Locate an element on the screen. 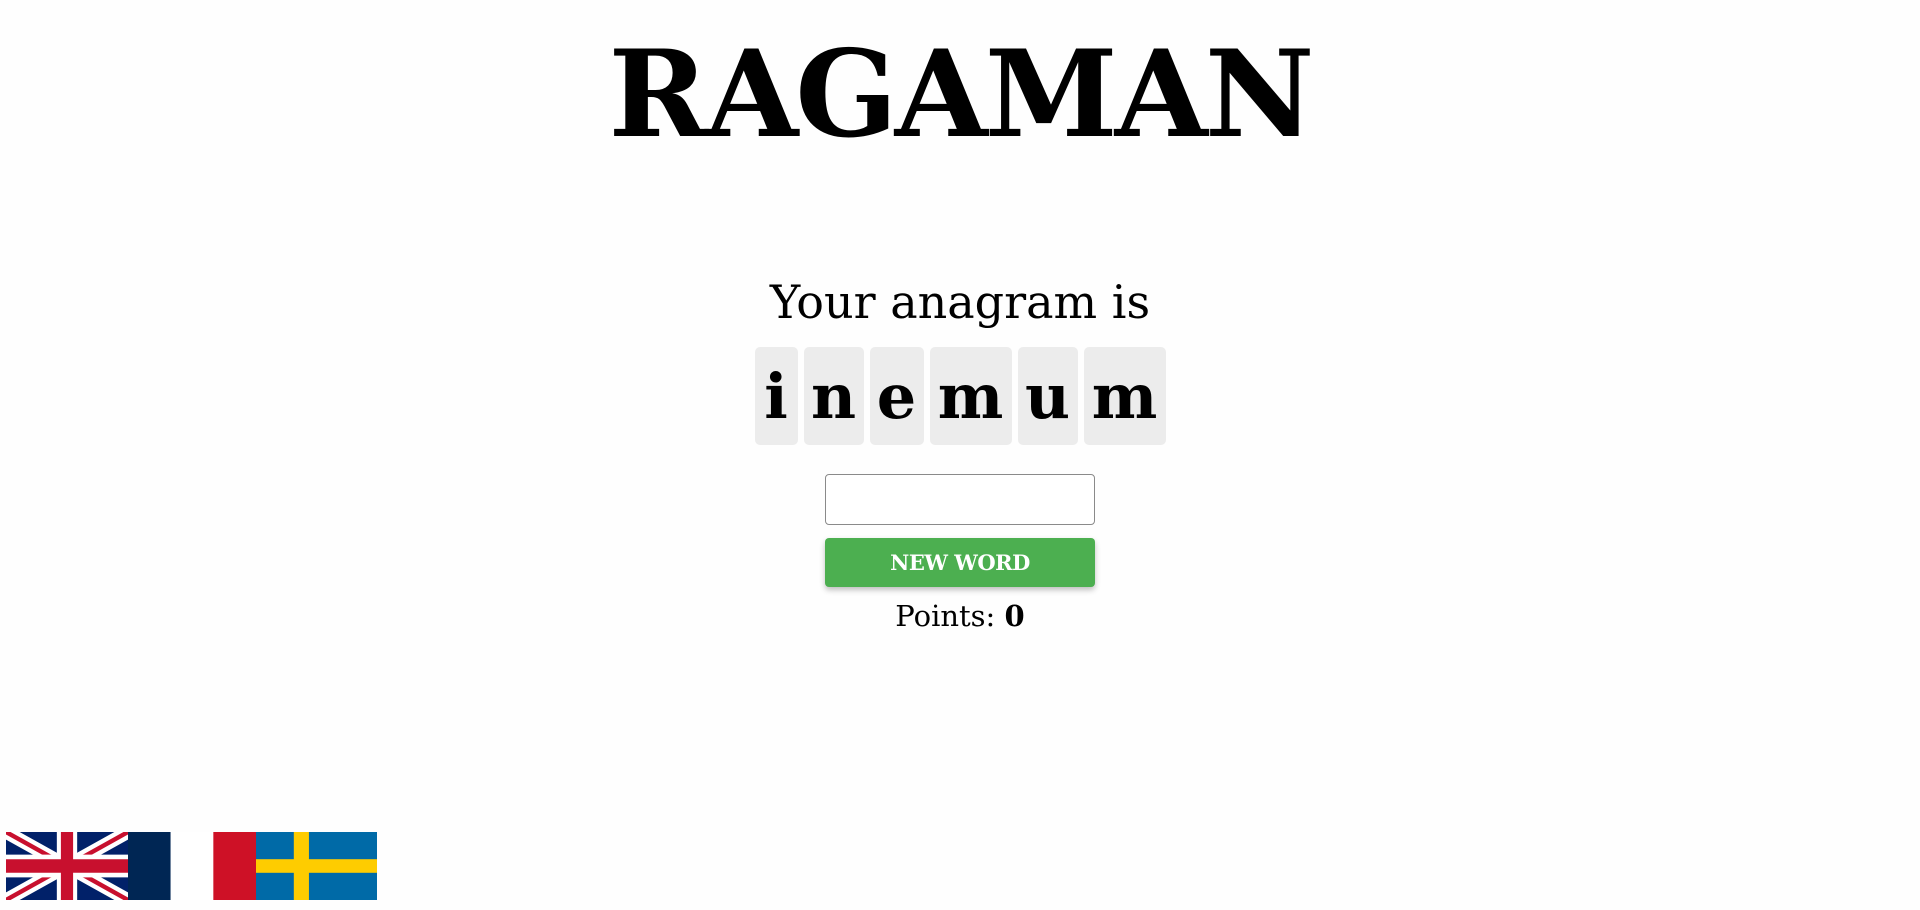 The height and width of the screenshot is (910, 1920). points-display: Points: 0 is located at coordinates (960, 616).